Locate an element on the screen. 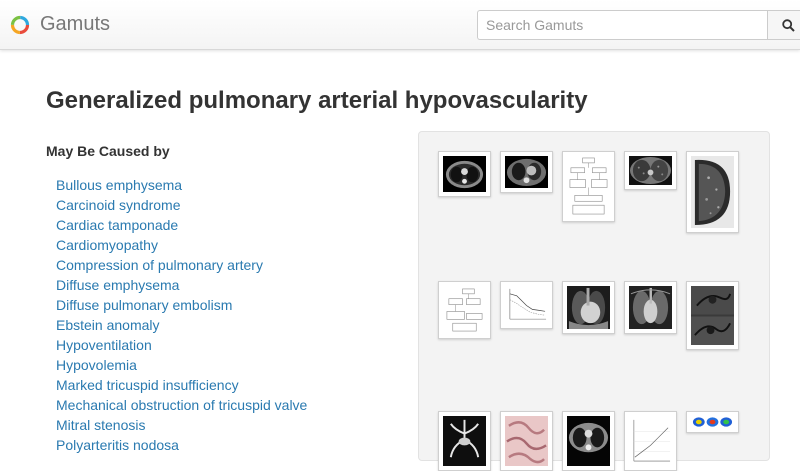  search-button is located at coordinates (783, 25).